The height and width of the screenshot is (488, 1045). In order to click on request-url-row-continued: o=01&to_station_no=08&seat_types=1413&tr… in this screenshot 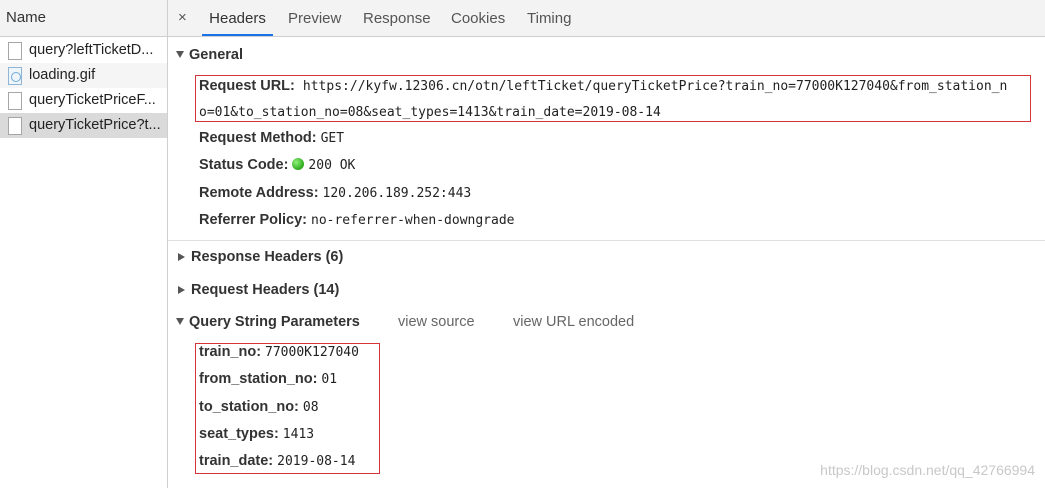, I will do `click(430, 112)`.